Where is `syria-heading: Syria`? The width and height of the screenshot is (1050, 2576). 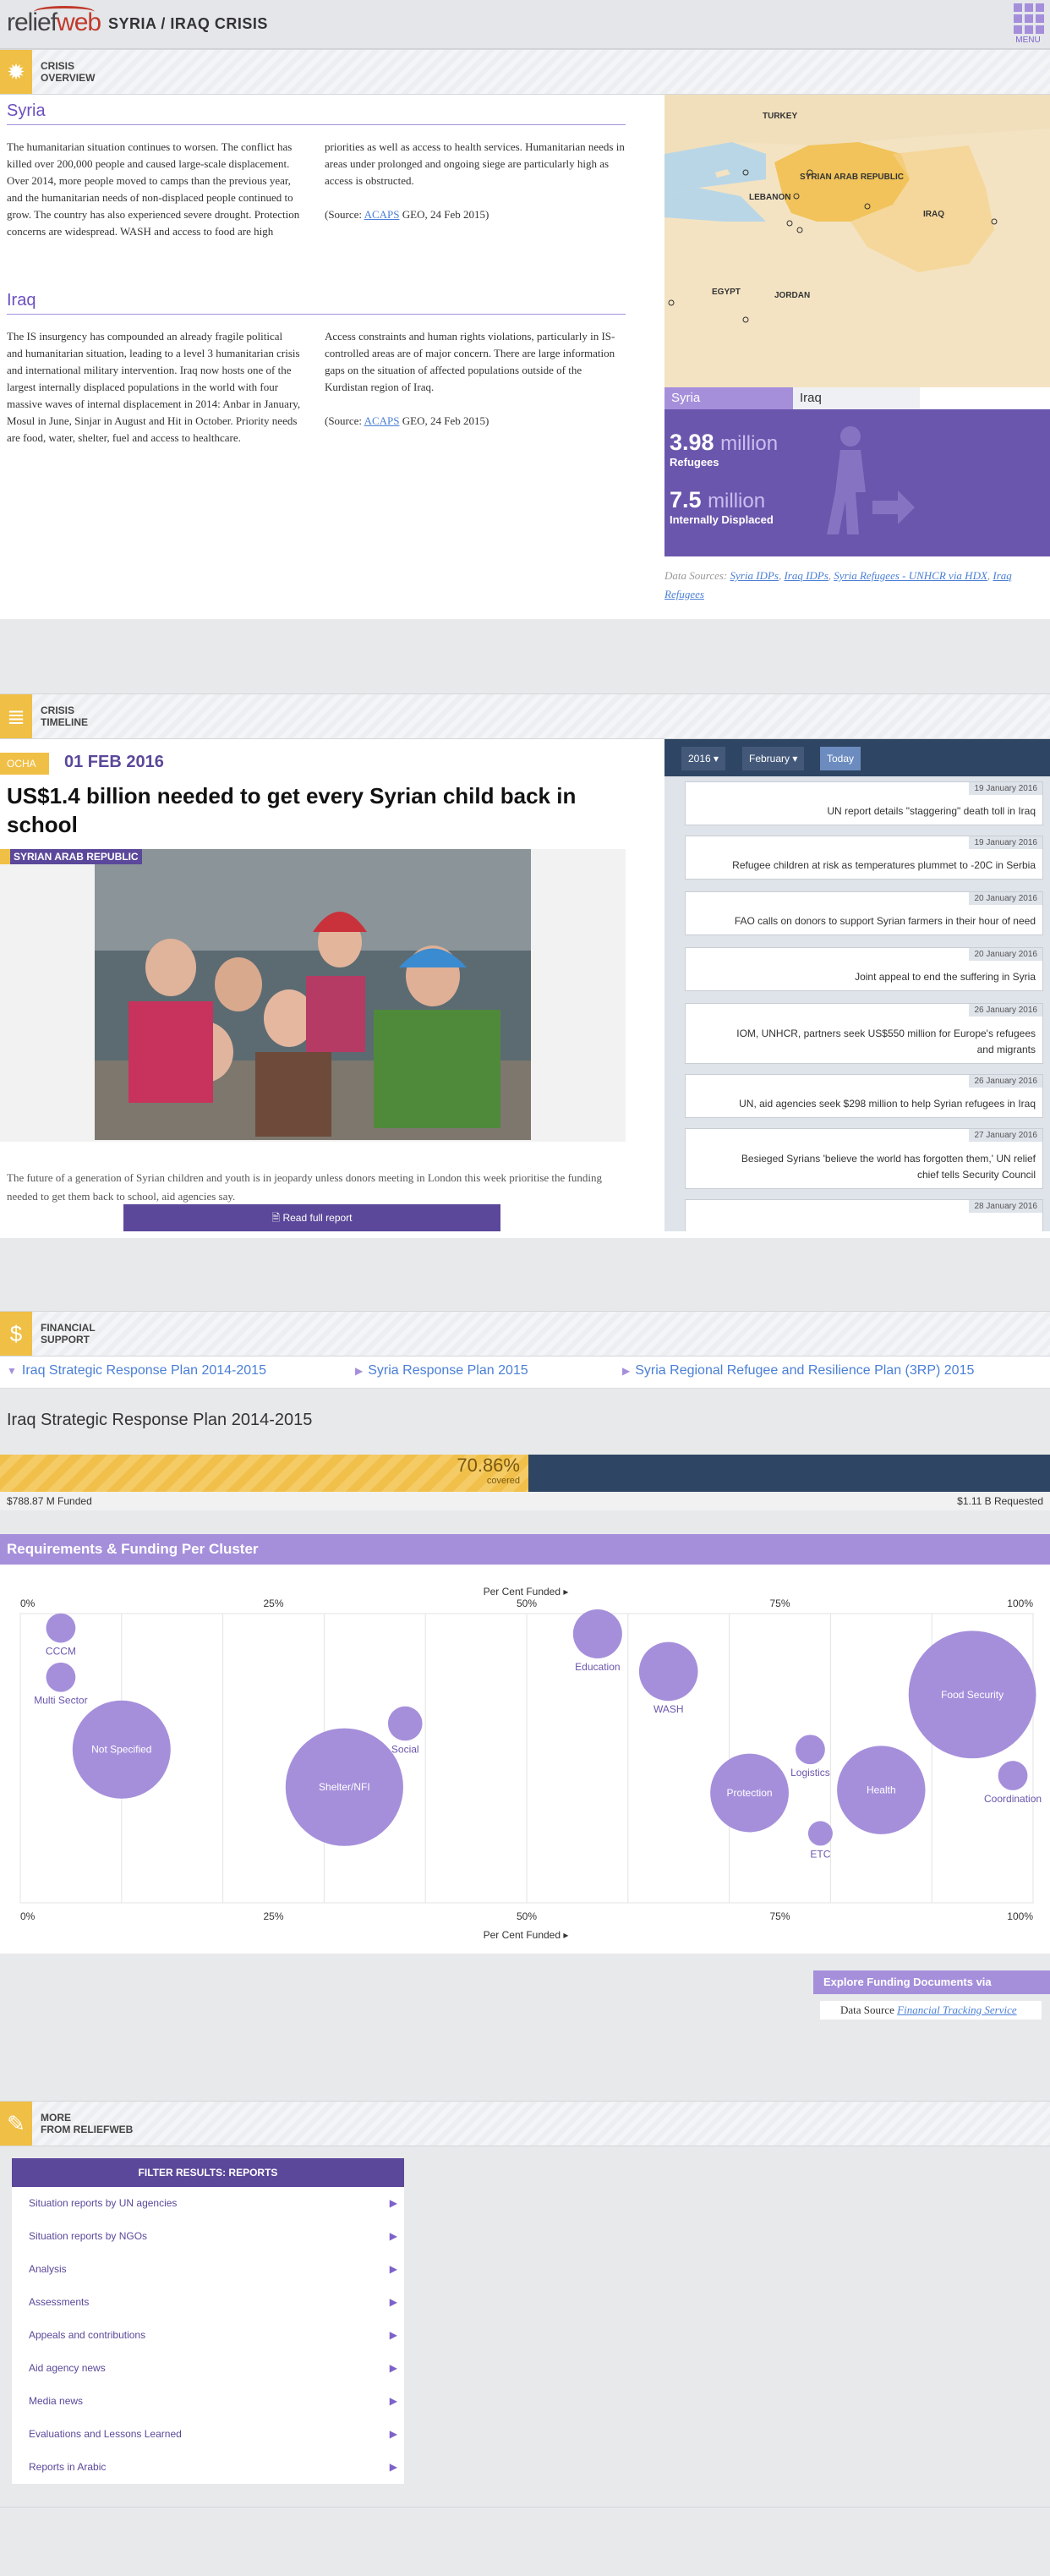
syria-heading: Syria is located at coordinates (316, 113).